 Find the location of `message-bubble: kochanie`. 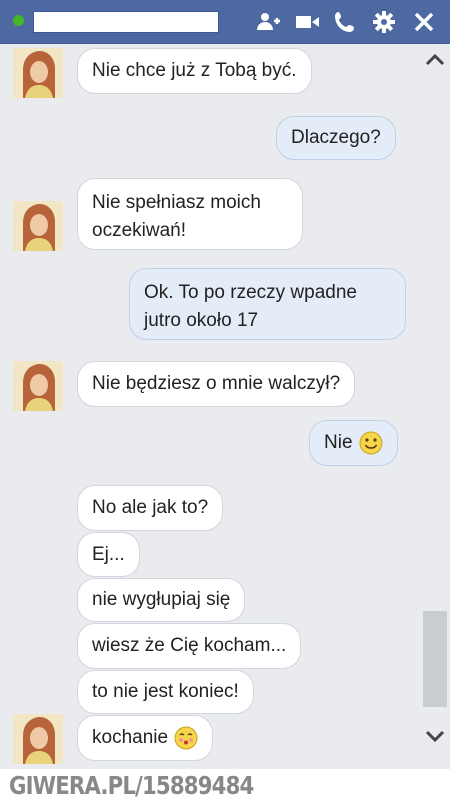

message-bubble: kochanie is located at coordinates (145, 738).